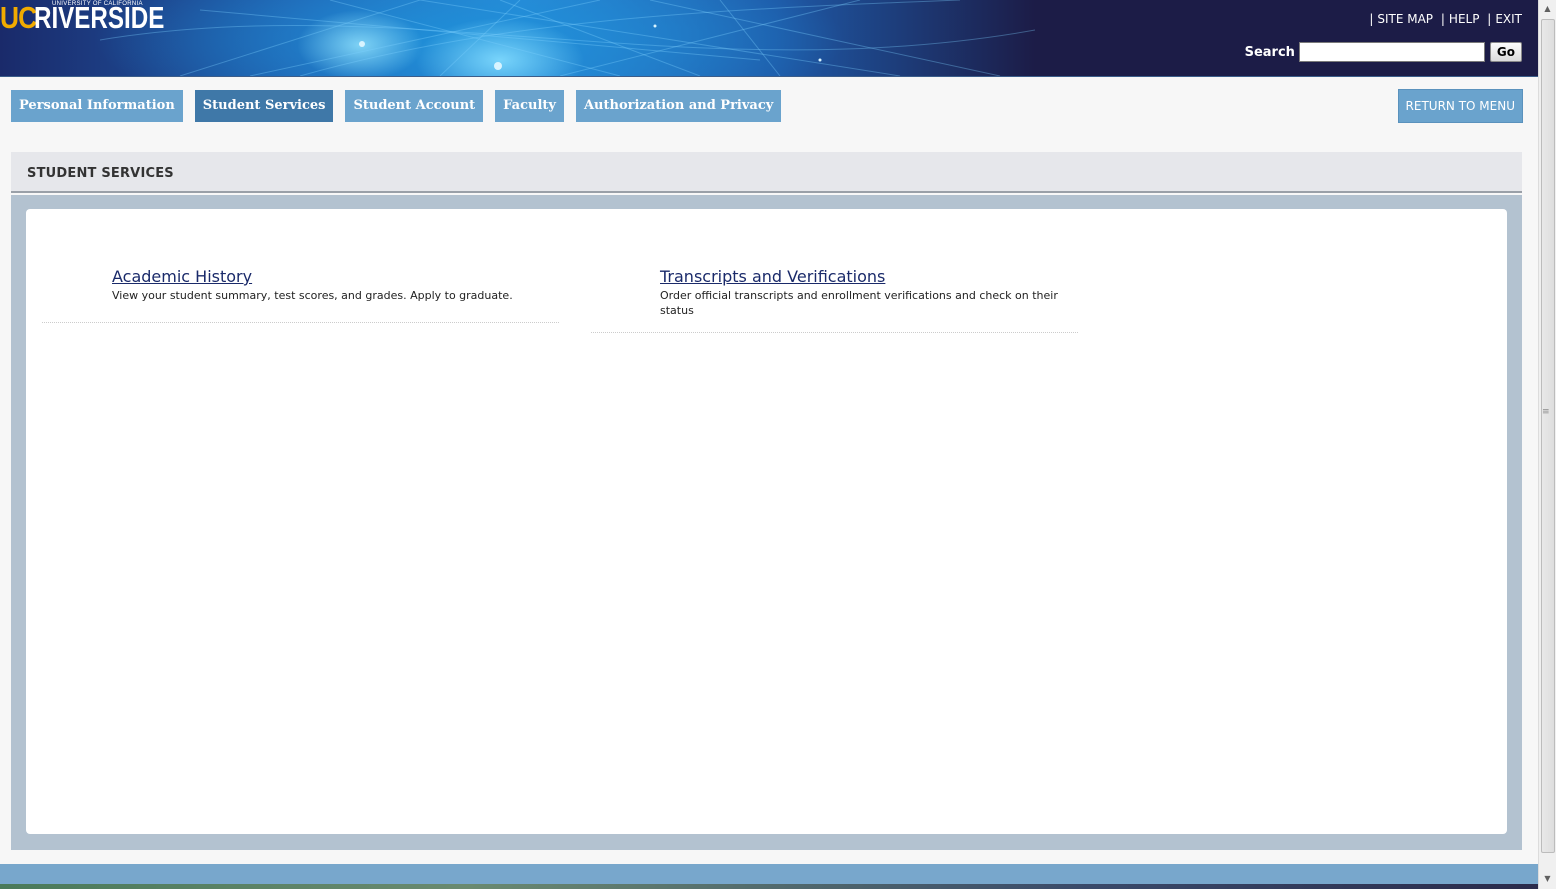  Describe the element at coordinates (1460, 106) in the screenshot. I see `return-to-menu-button: RETURN TO MENU` at that location.